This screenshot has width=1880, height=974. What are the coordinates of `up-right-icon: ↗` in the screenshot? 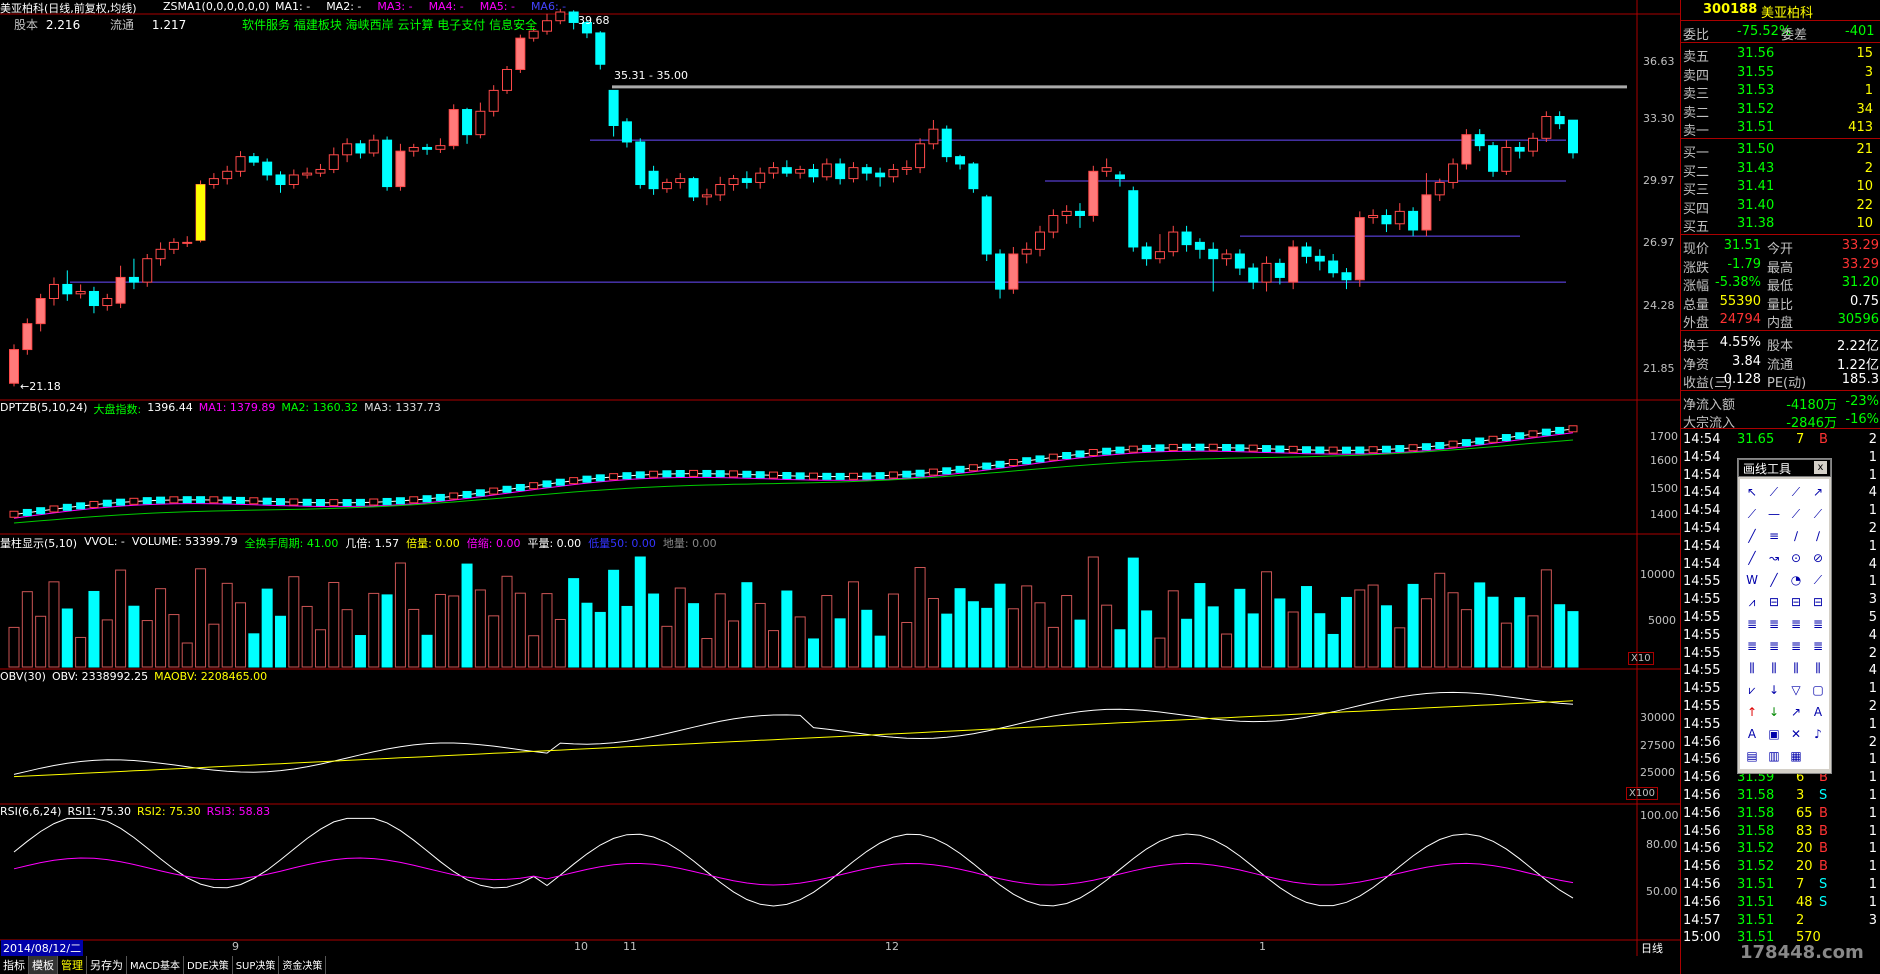 It's located at (1796, 712).